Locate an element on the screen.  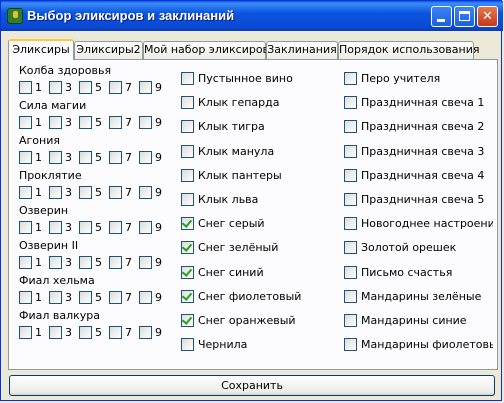
item-checkbox-label: Снег серый is located at coordinates (231, 224).